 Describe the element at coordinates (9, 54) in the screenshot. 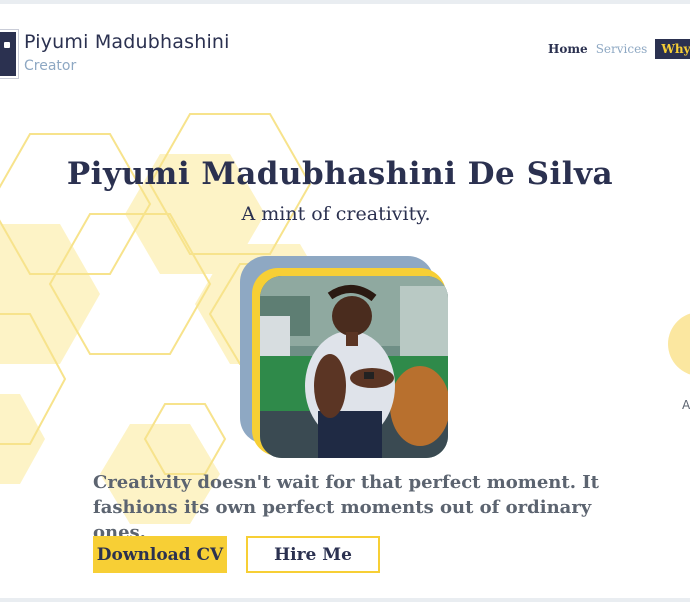

I see `logo-icon` at that location.